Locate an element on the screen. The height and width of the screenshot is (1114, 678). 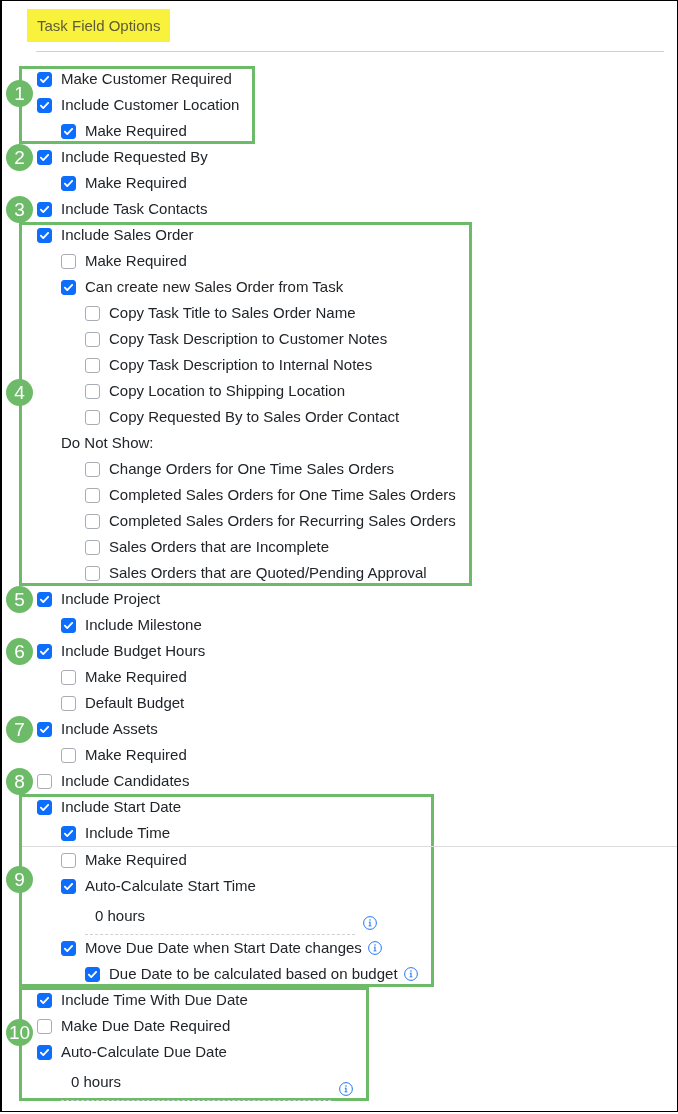
option-label: Move Due Date when Start Date changes is located at coordinates (223, 948).